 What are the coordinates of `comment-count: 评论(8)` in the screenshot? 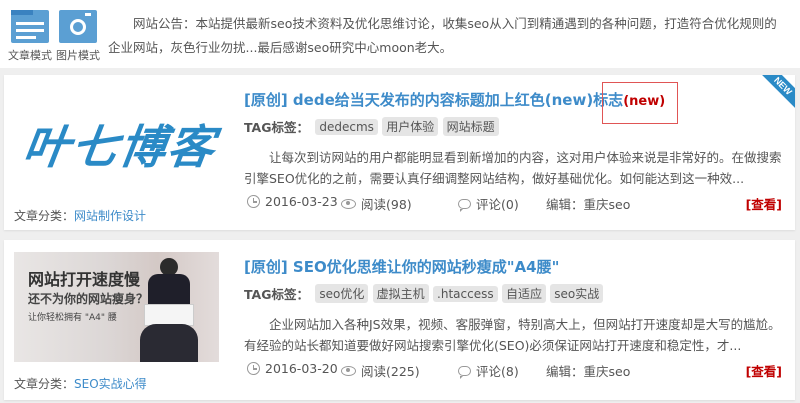 It's located at (488, 370).